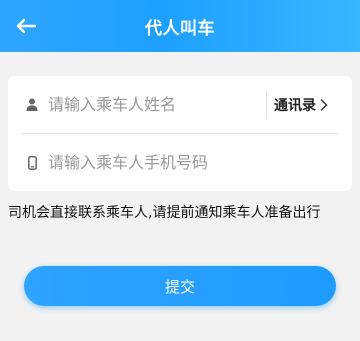  Describe the element at coordinates (180, 286) in the screenshot. I see `submit-button: 提交` at that location.